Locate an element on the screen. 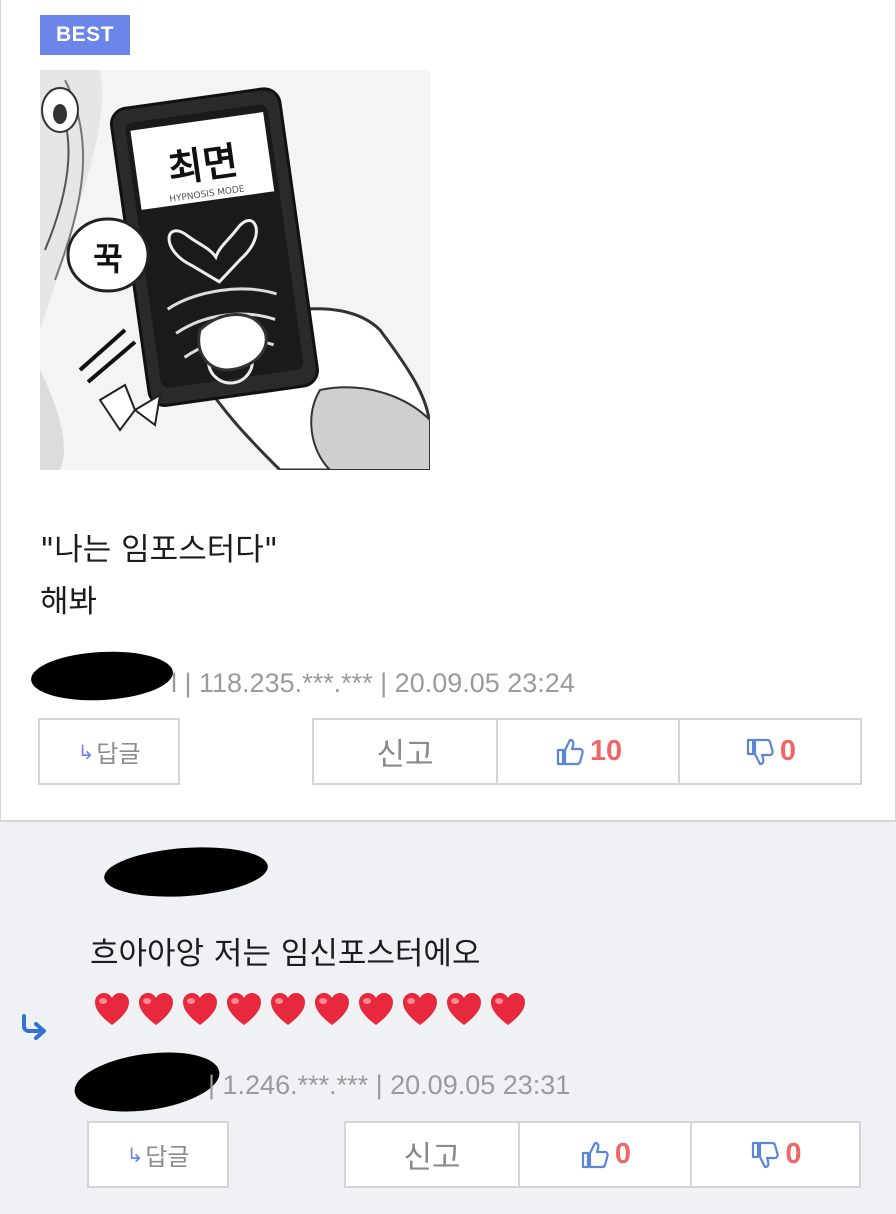 This screenshot has width=896, height=1214. comment-body: 흐아아앙 저는 임신포스터에오 is located at coordinates (285, 954).